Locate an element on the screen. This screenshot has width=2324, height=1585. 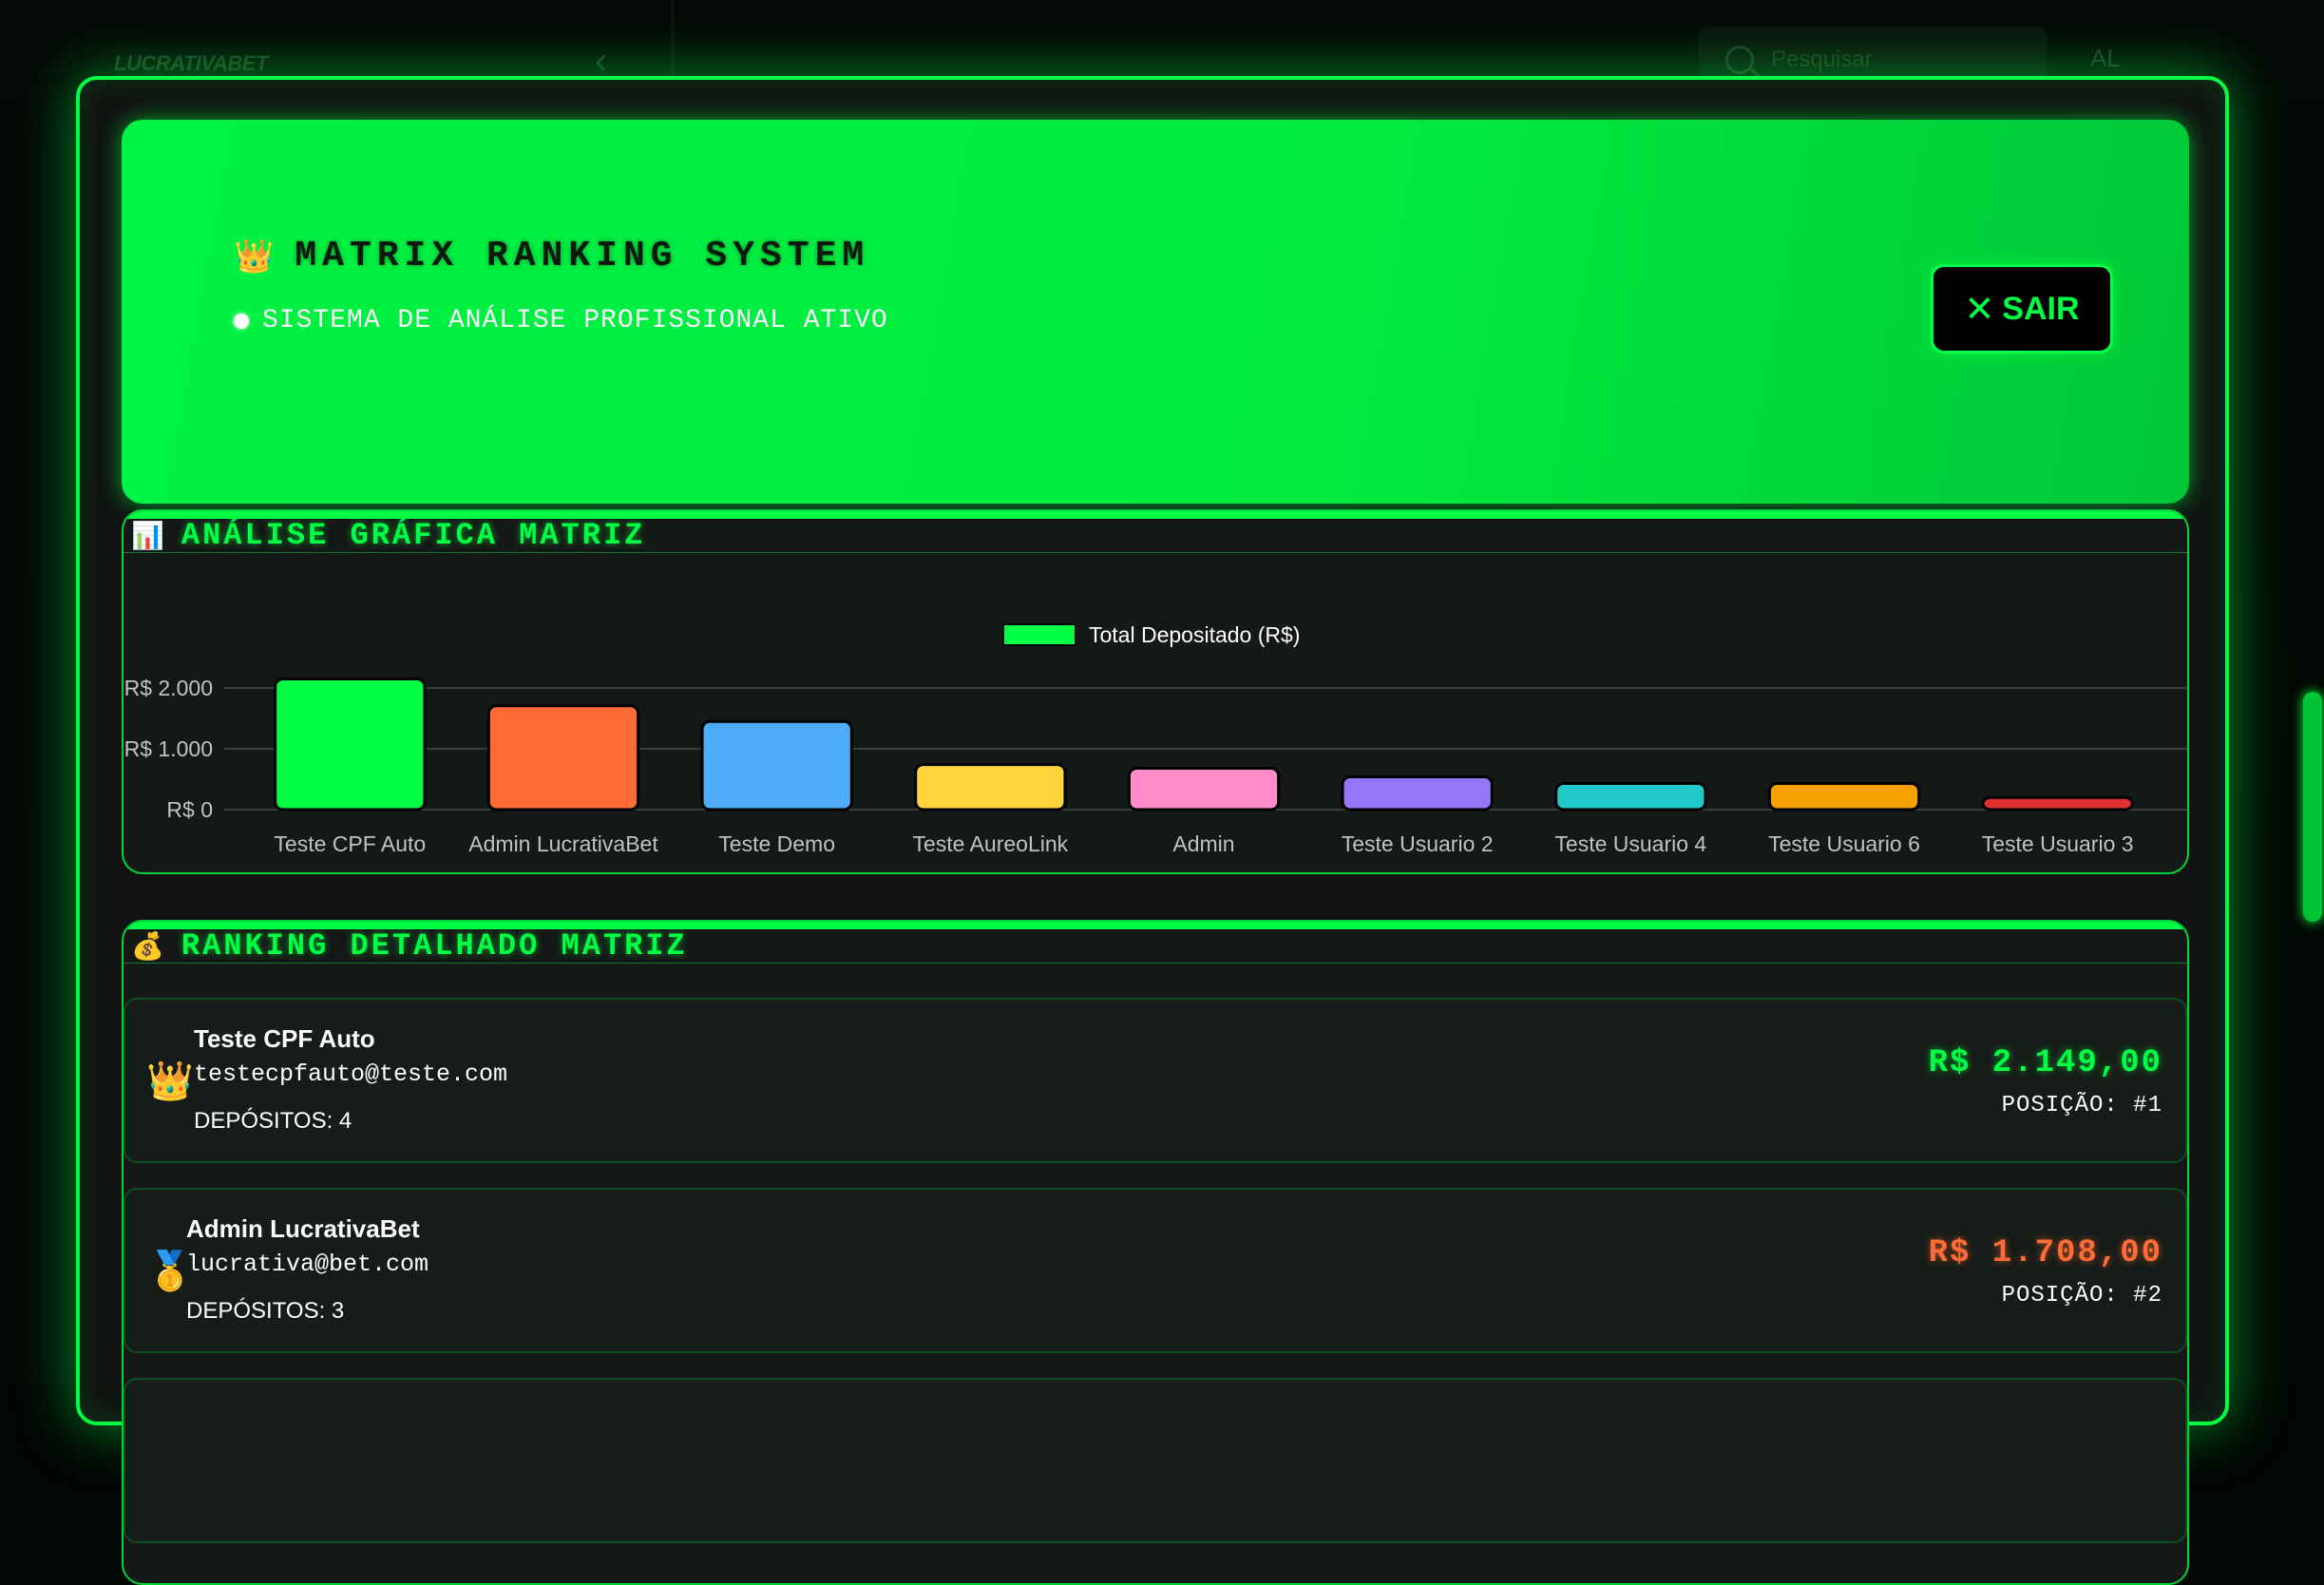
x-tick-label: Admin is located at coordinates (1203, 843).